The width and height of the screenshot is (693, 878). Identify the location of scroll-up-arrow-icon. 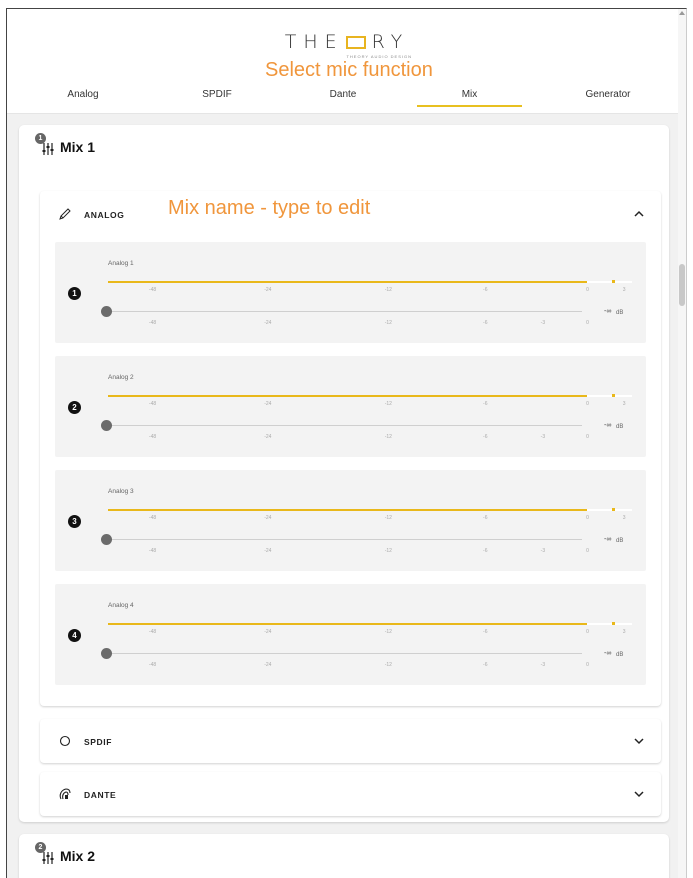
(682, 13).